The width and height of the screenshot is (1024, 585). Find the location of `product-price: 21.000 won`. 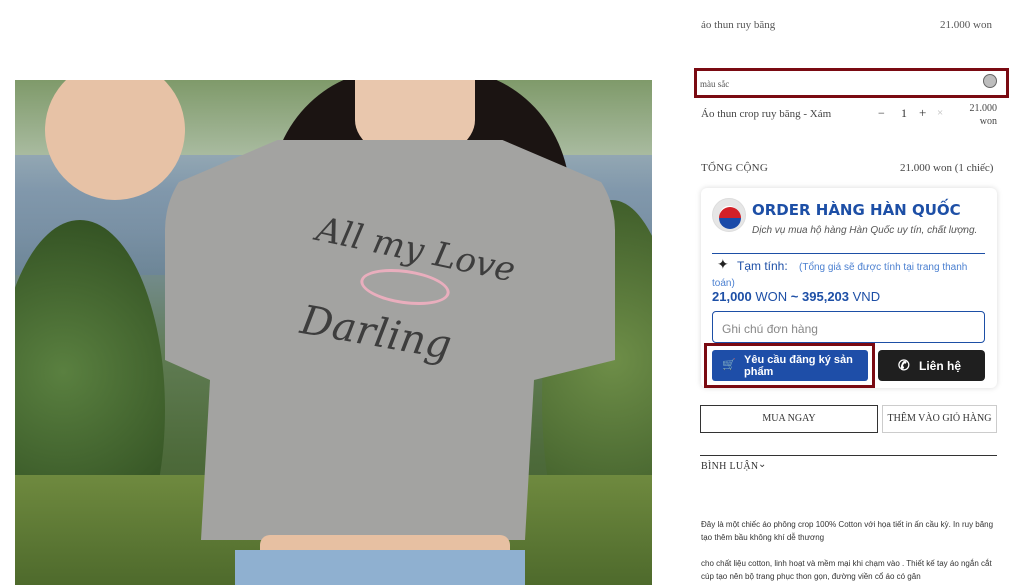

product-price: 21.000 won is located at coordinates (966, 25).